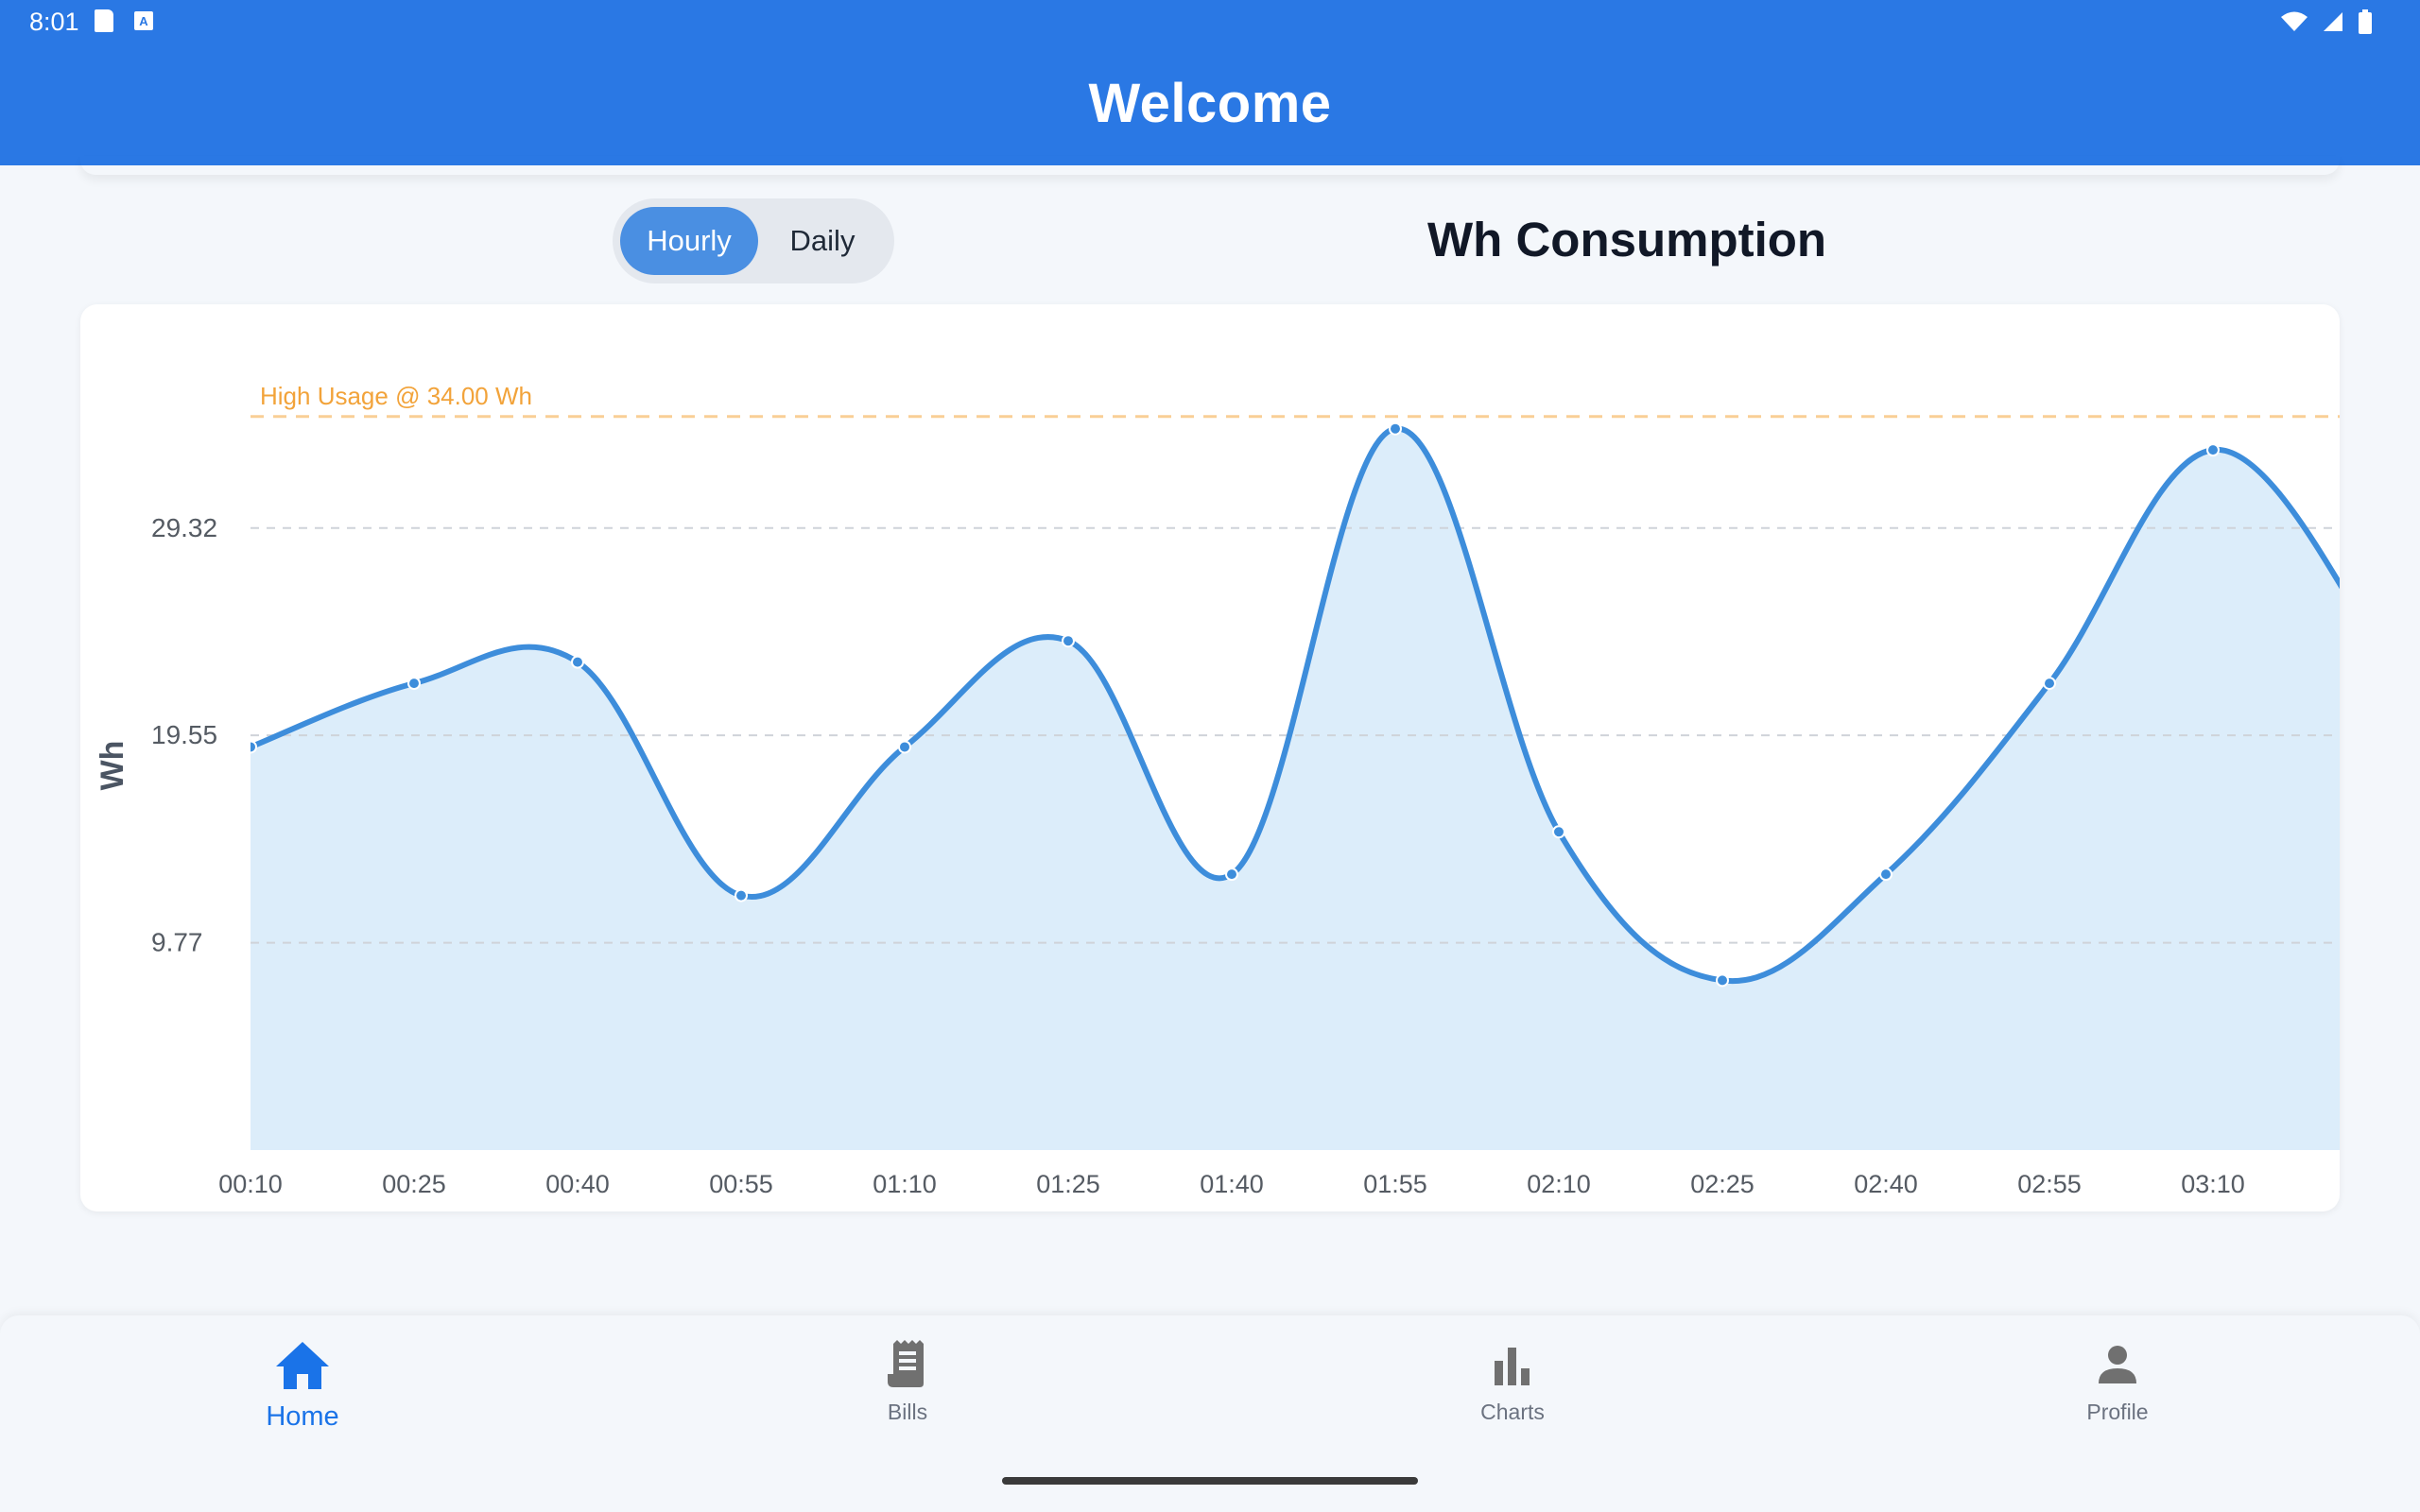 The height and width of the screenshot is (1512, 2420). Describe the element at coordinates (2366, 21) in the screenshot. I see `battery-icon` at that location.